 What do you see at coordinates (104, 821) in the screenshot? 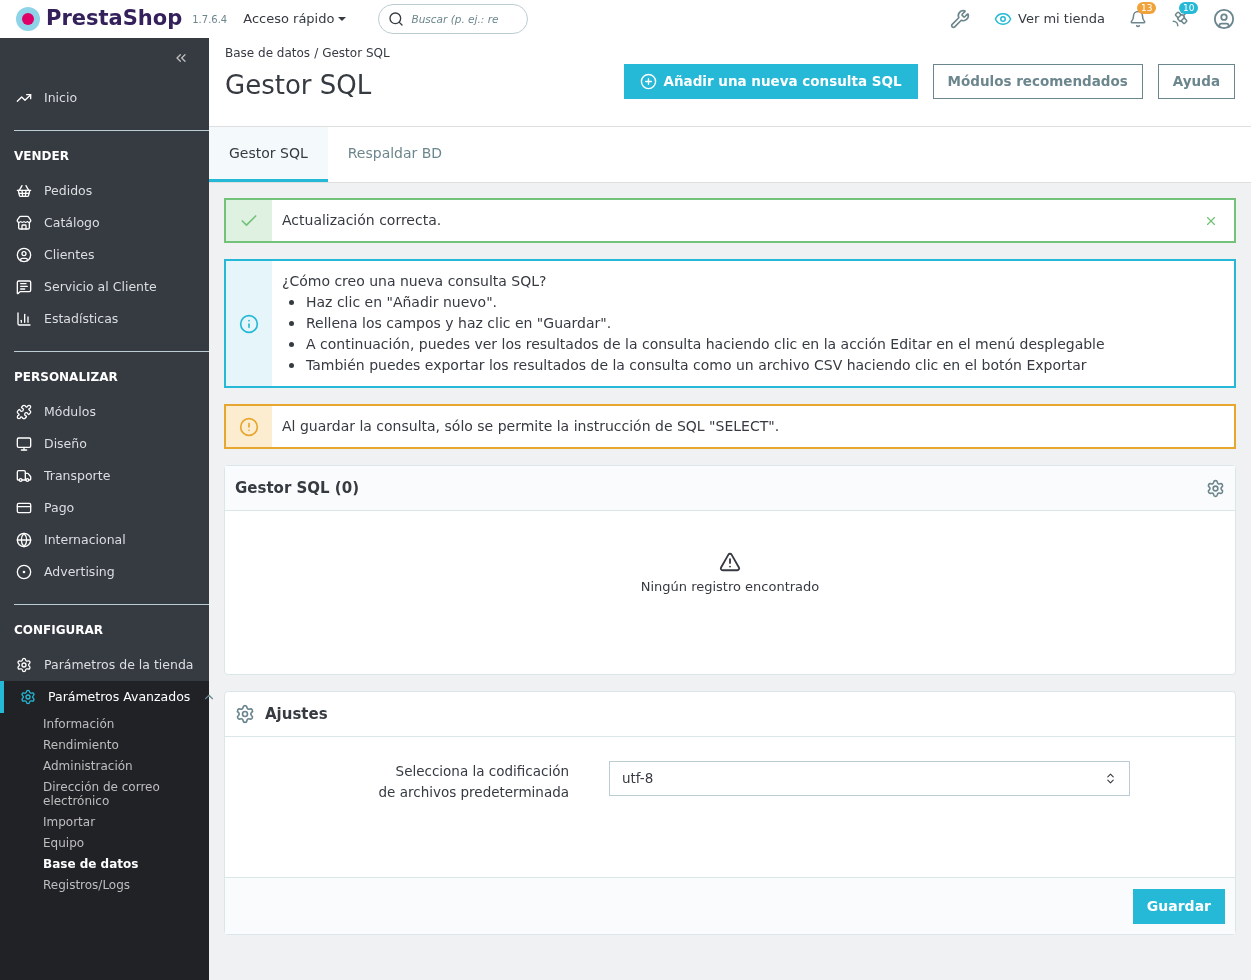
I see `submenu-item: Importar` at bounding box center [104, 821].